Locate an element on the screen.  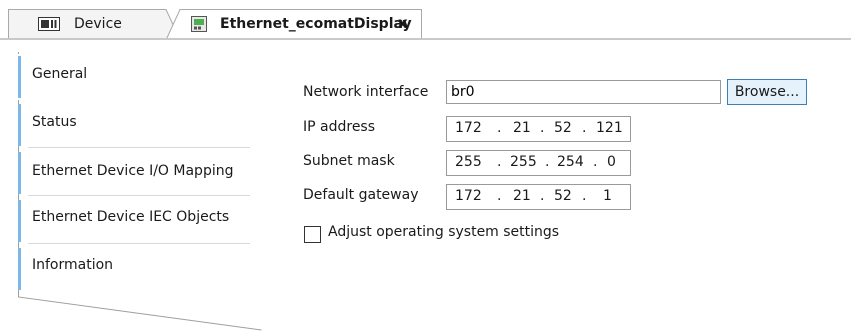
subnet-mask-field: 255 . 255 . 254 . 0 is located at coordinates (538, 163).